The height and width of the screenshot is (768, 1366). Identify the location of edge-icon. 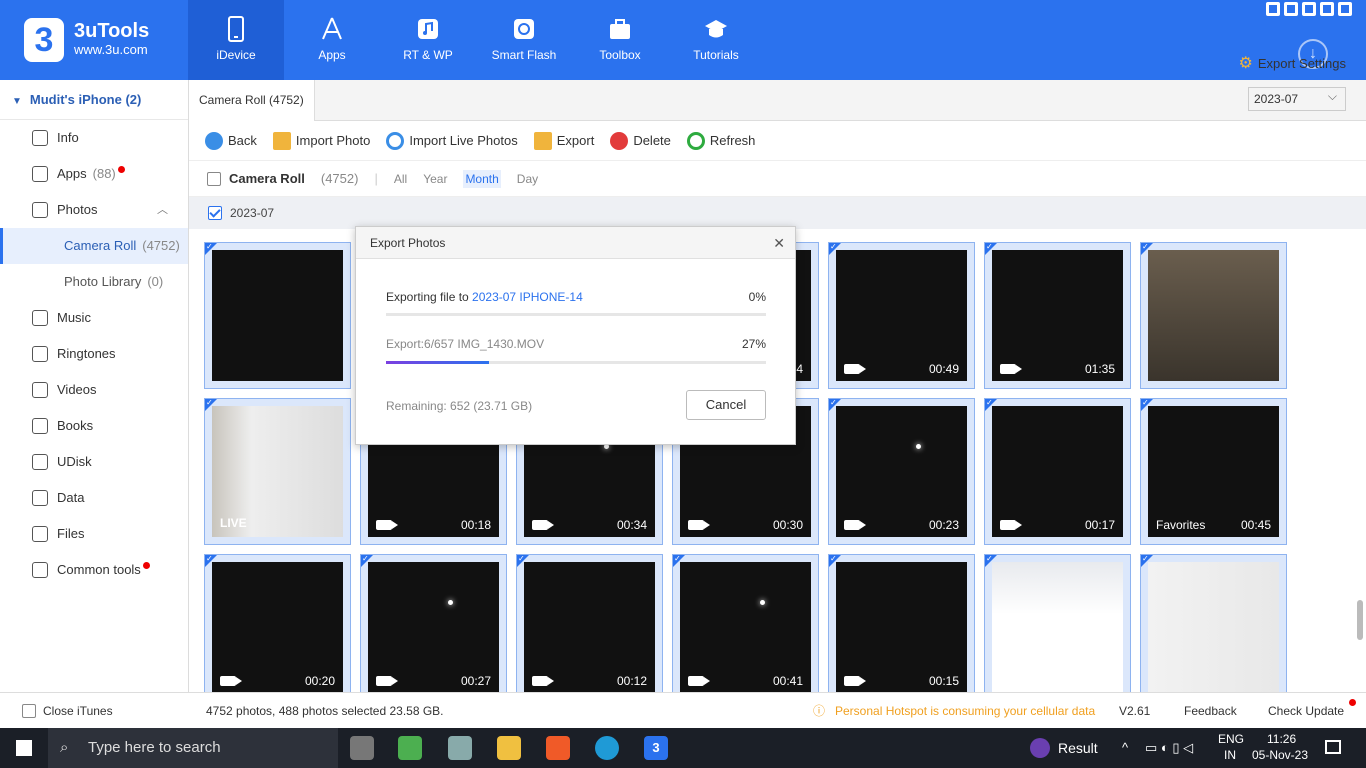
(607, 748).